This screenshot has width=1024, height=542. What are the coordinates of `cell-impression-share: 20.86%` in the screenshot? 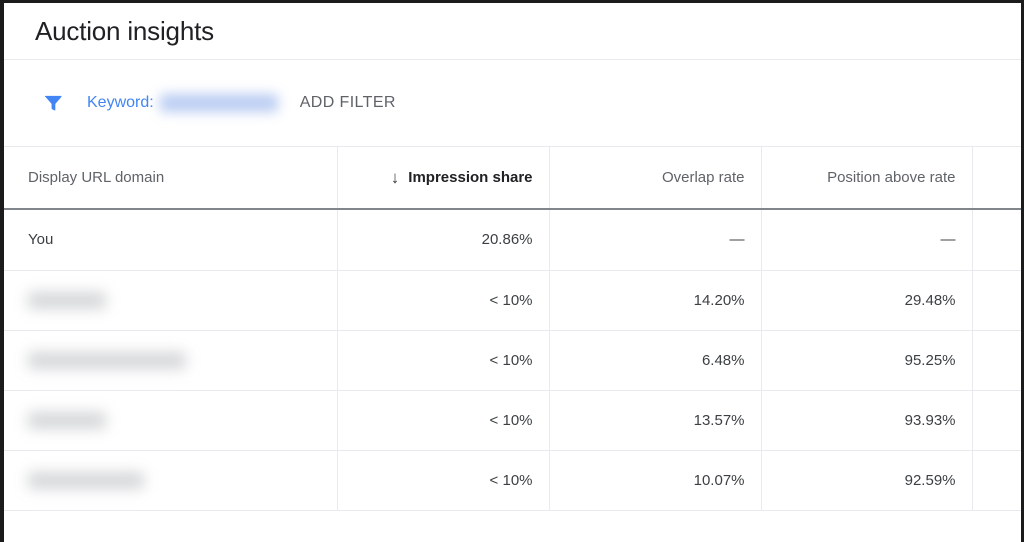 It's located at (443, 240).